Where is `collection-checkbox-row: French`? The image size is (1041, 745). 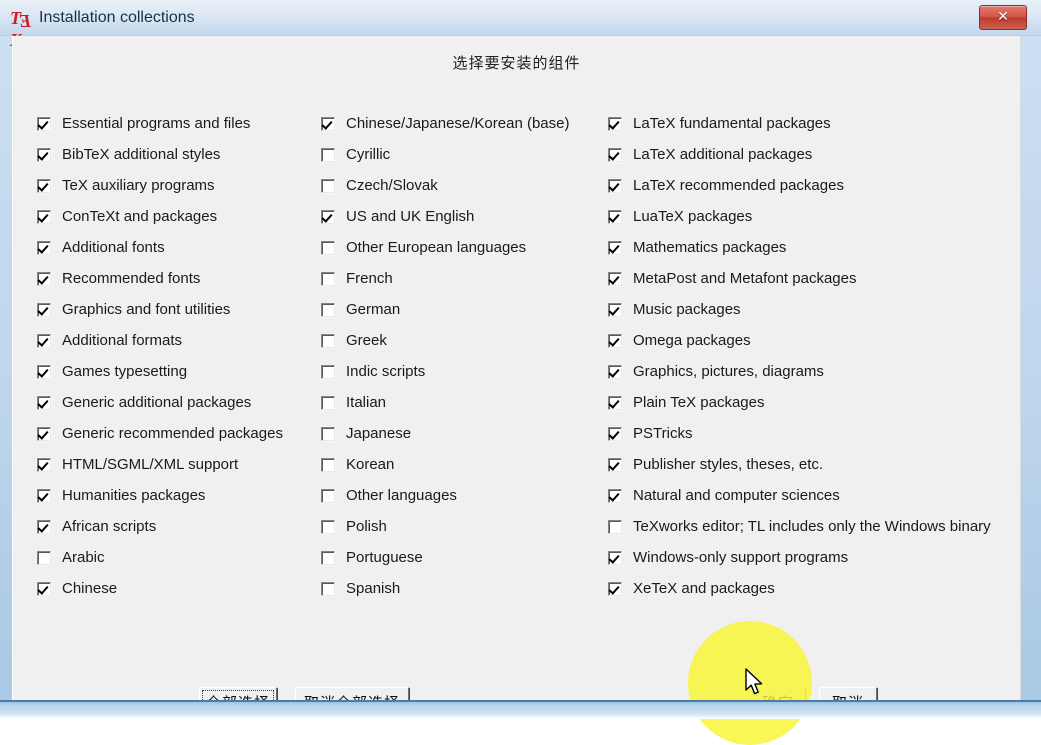
collection-checkbox-row: French is located at coordinates (466, 278).